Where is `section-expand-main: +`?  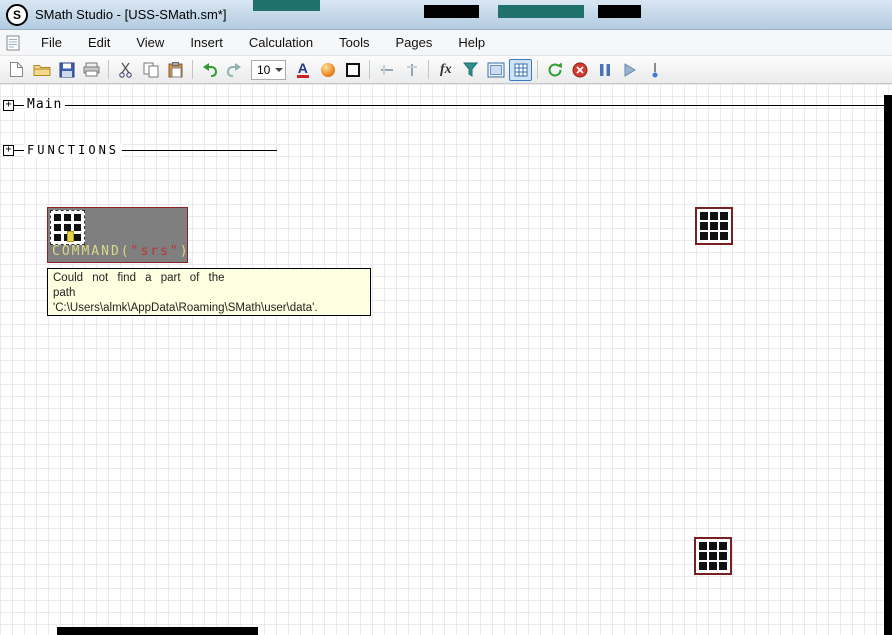 section-expand-main: + is located at coordinates (8, 105).